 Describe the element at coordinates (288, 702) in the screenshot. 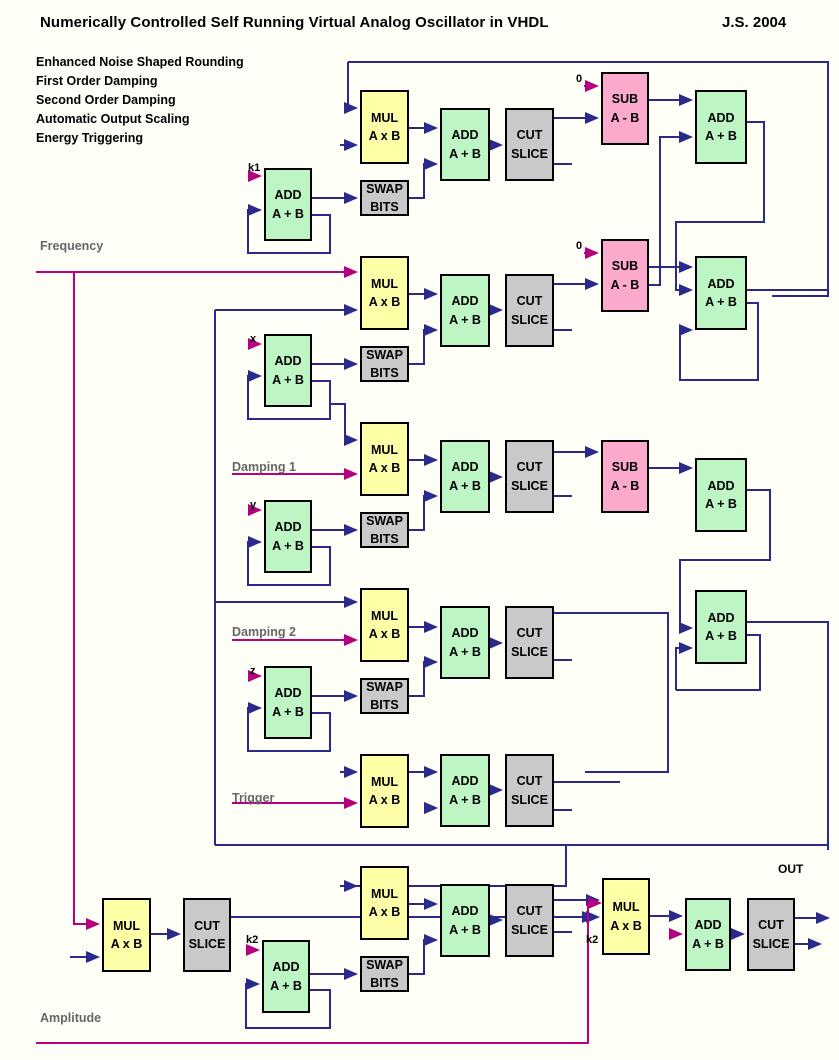

I see `add-acc-z: ADD A + B` at that location.